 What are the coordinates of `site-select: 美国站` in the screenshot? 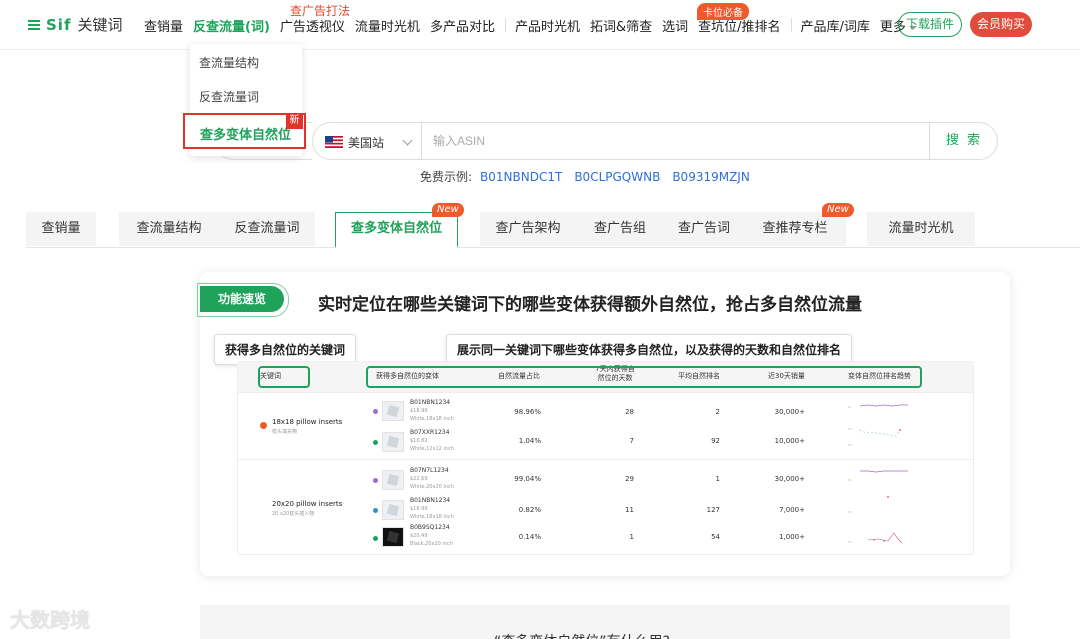 It's located at (366, 142).